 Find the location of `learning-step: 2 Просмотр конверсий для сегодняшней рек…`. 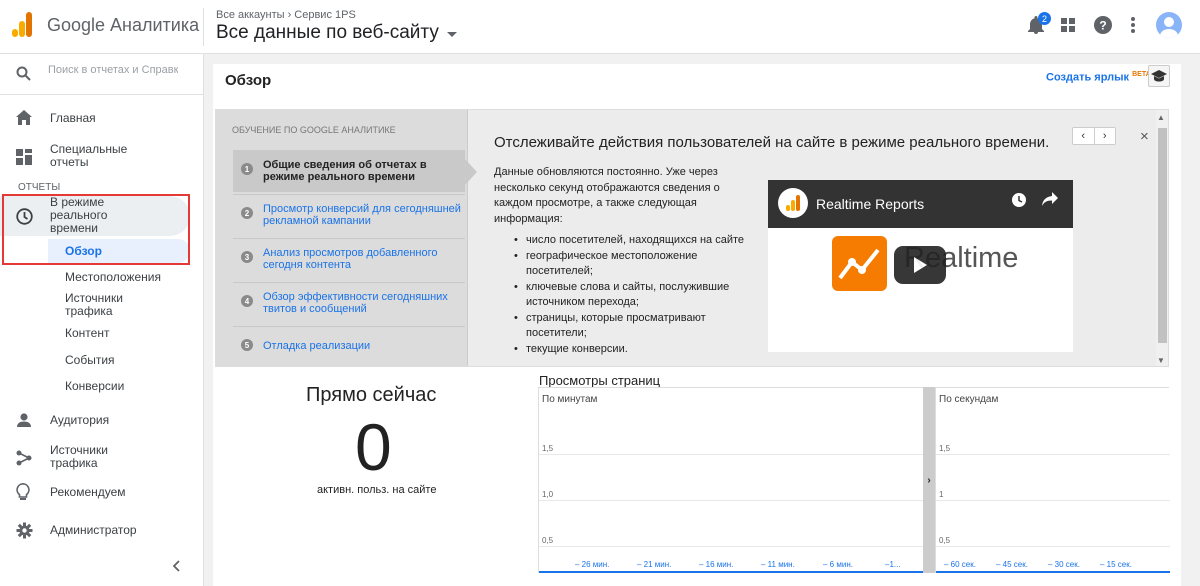

learning-step: 2 Просмотр конверсий для сегодняшней рек… is located at coordinates (349, 215).